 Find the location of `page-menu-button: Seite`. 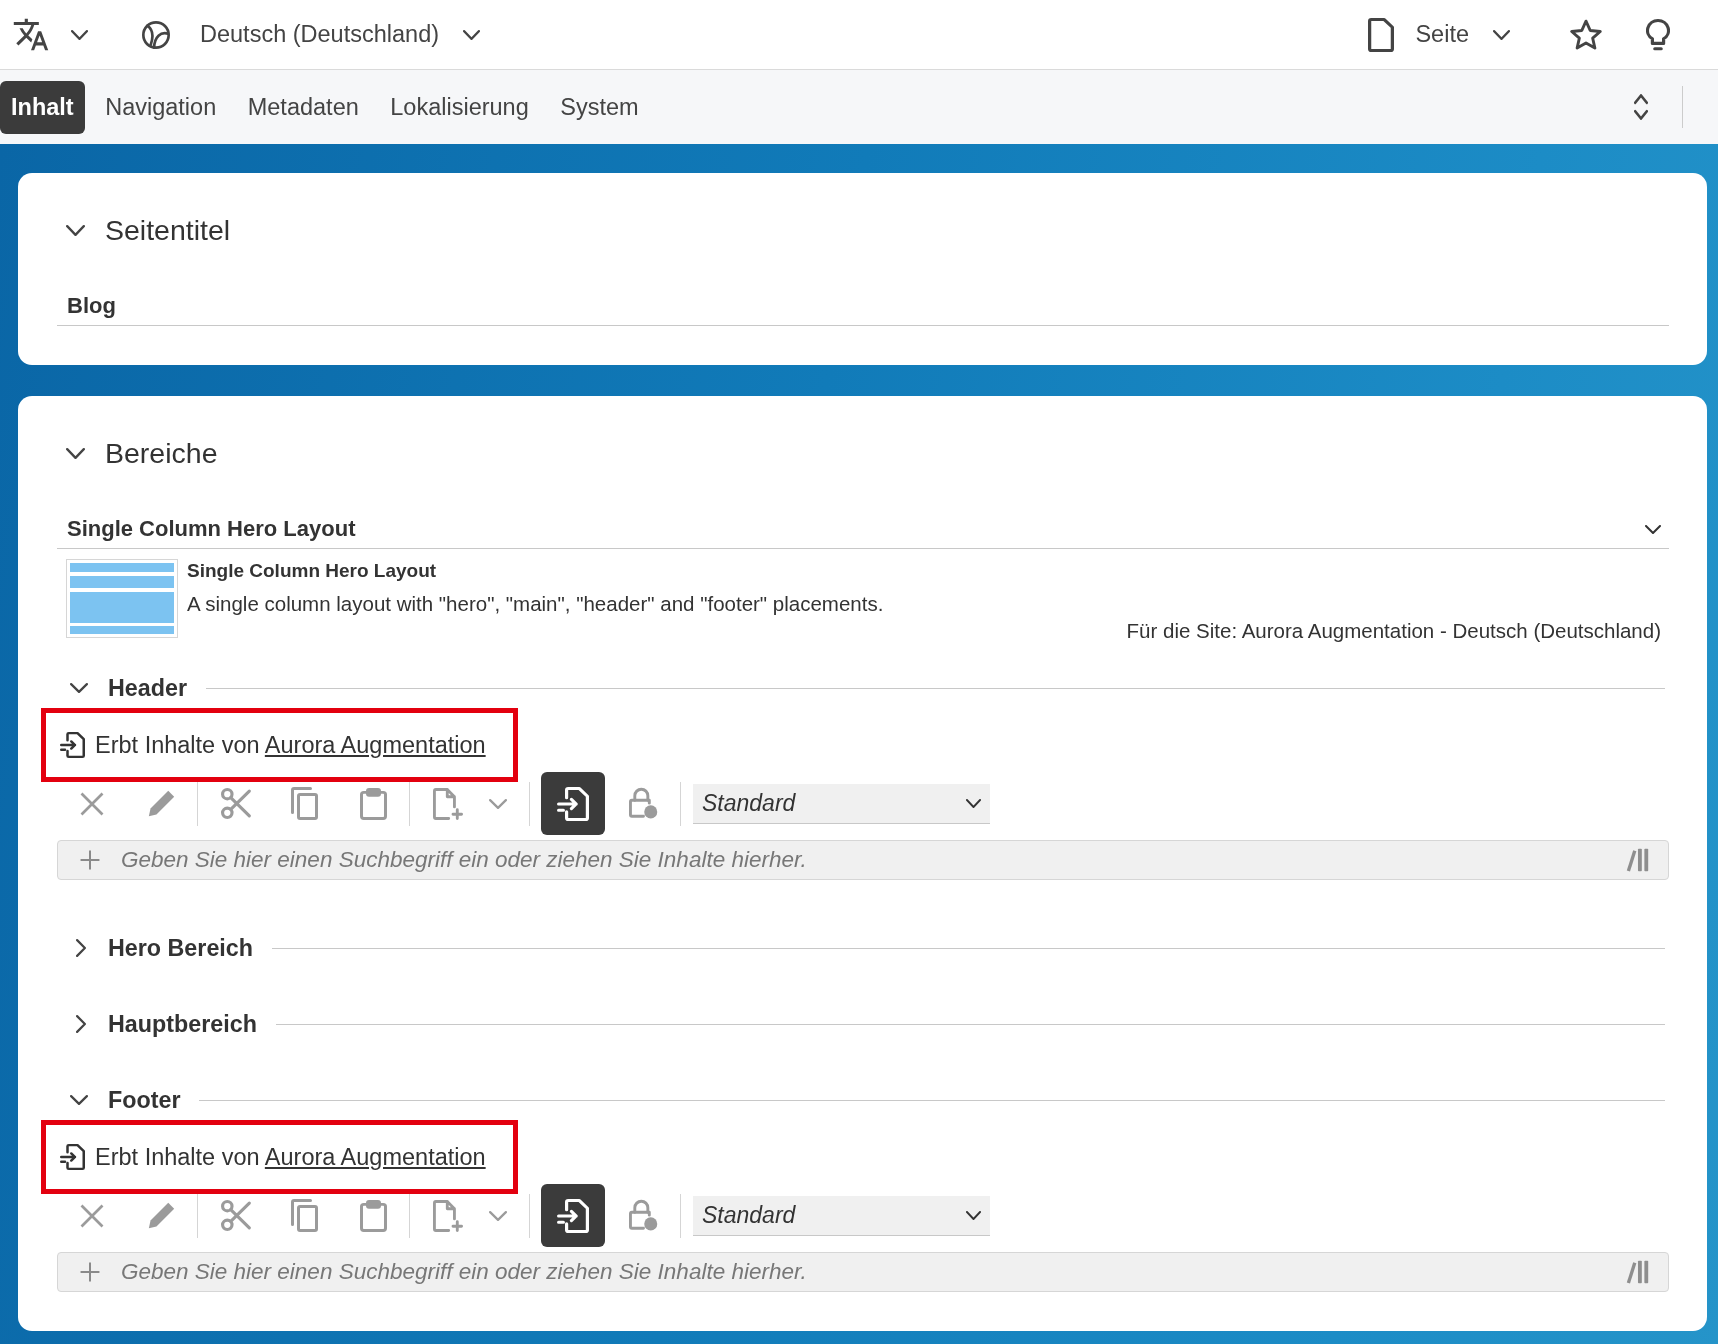

page-menu-button: Seite is located at coordinates (1439, 34).